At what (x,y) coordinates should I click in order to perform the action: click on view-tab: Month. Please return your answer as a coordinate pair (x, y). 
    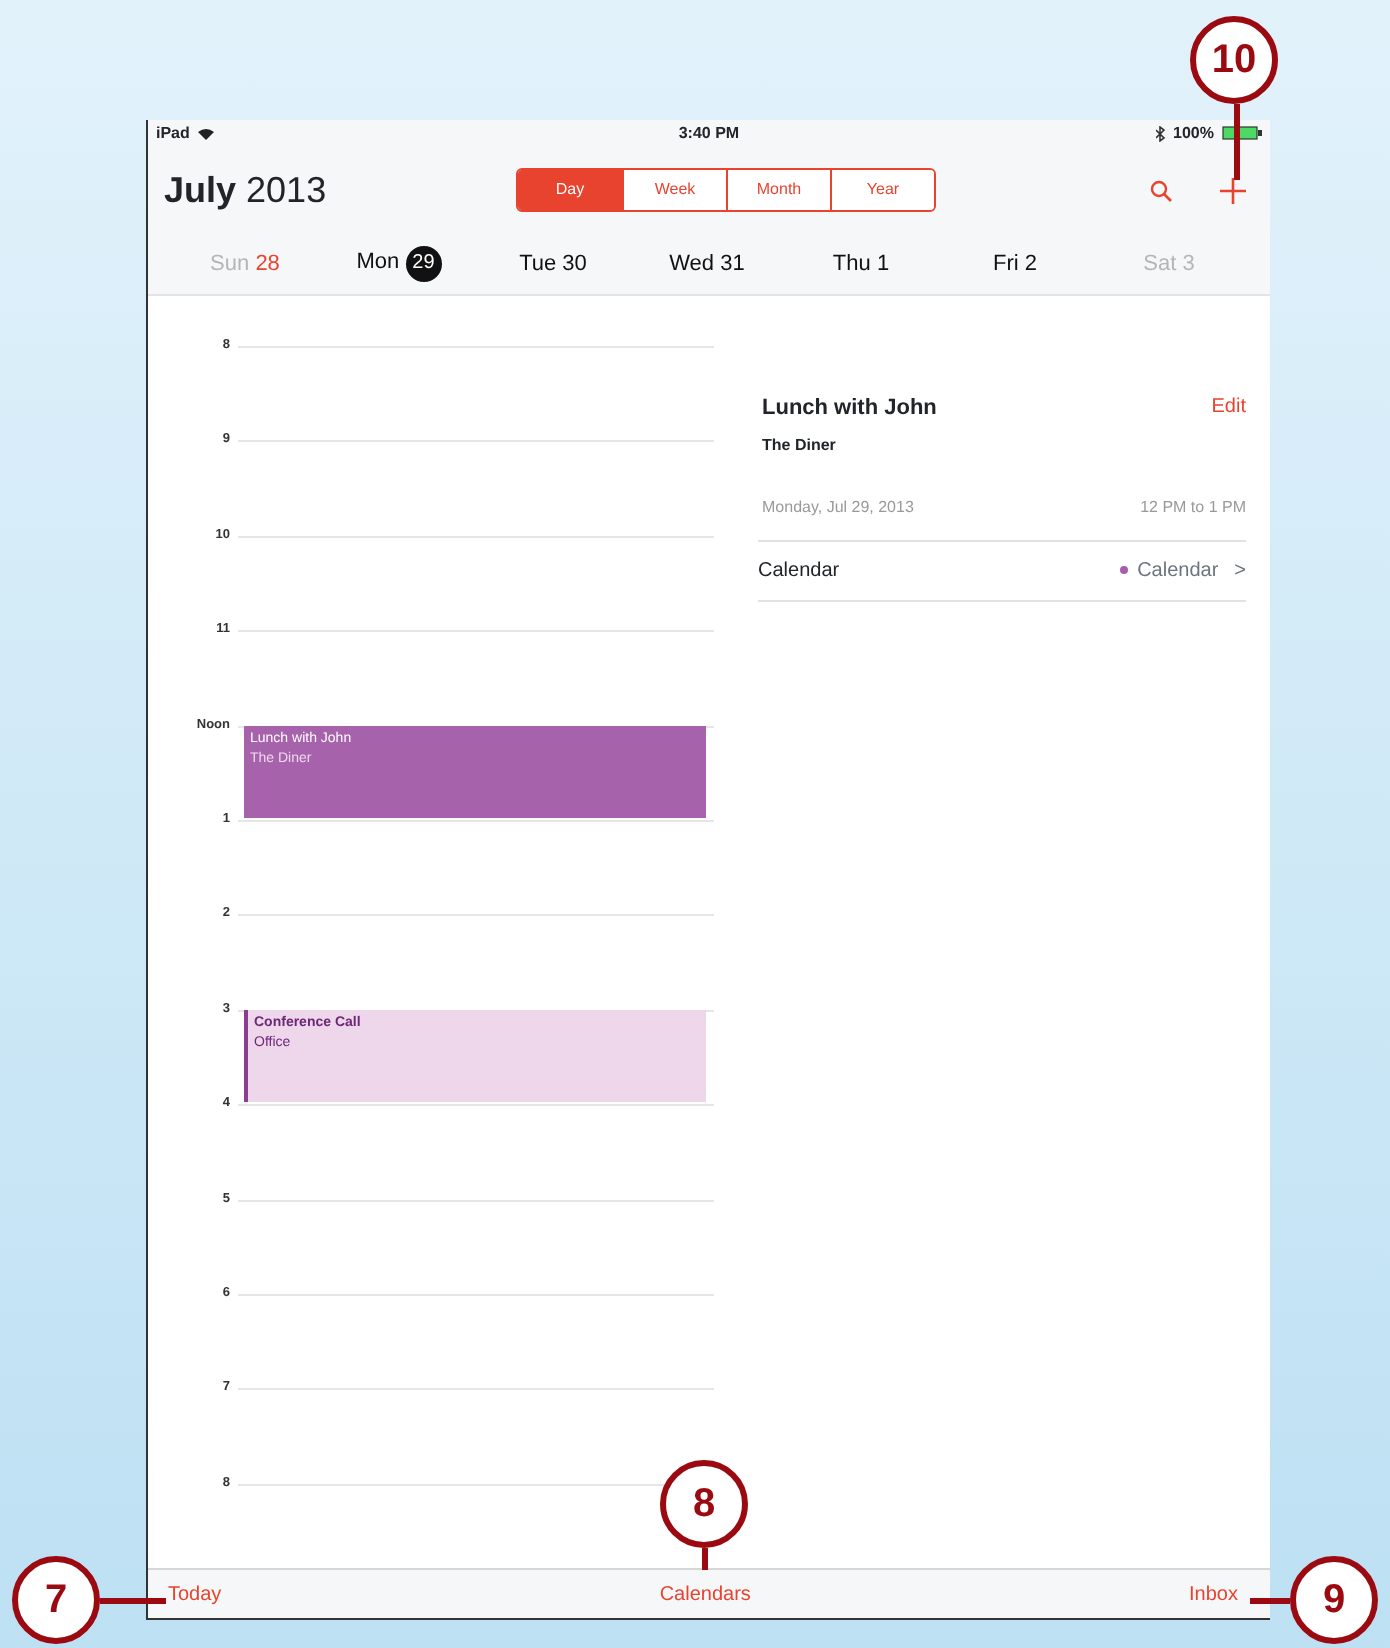
    Looking at the image, I should click on (778, 190).